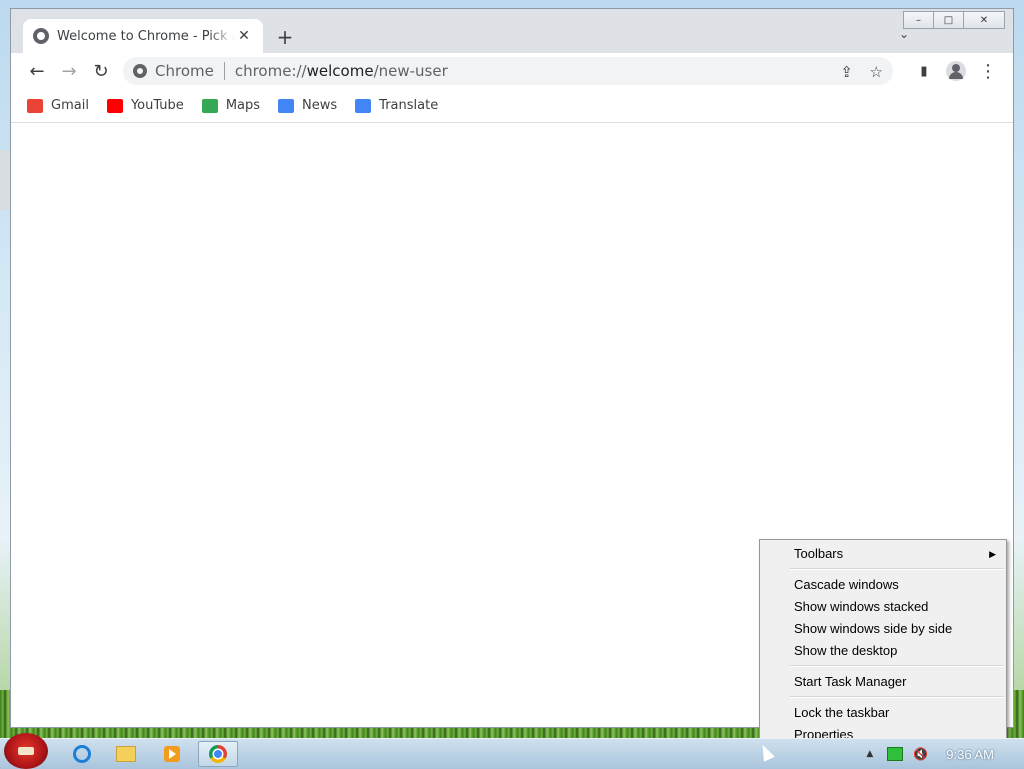 The width and height of the screenshot is (1024, 769). I want to click on profile-button, so click(956, 71).